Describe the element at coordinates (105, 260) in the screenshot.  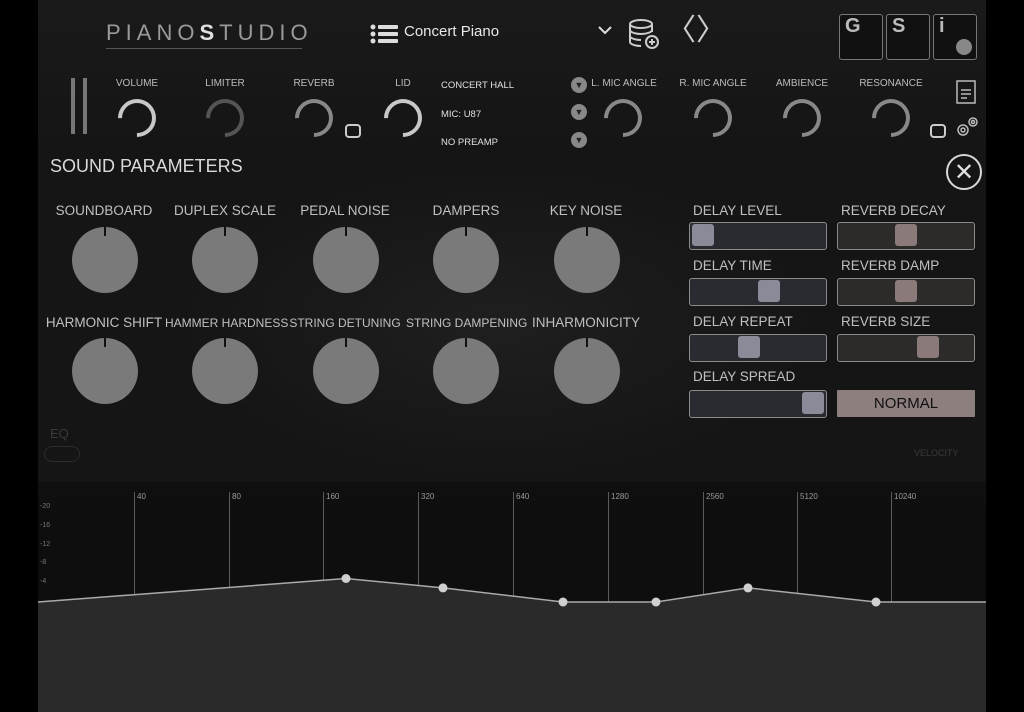
I see `soundboard-knob` at that location.